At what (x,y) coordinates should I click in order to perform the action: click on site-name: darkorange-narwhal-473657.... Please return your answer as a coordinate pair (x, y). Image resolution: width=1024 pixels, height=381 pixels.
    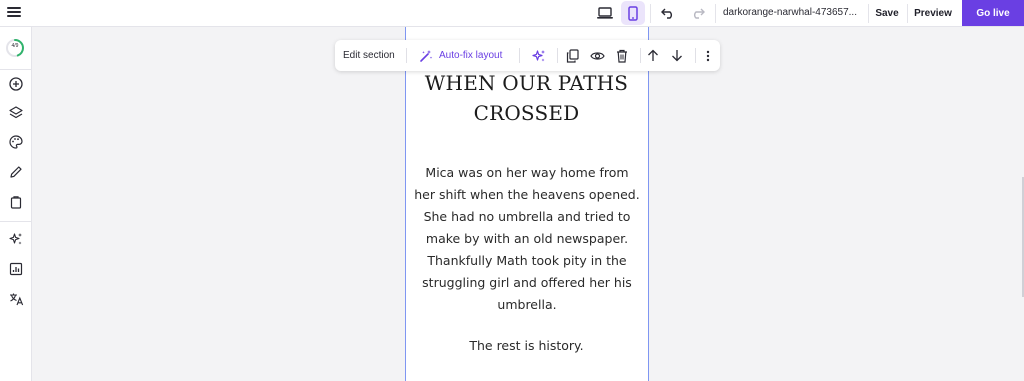
    Looking at the image, I should click on (790, 12).